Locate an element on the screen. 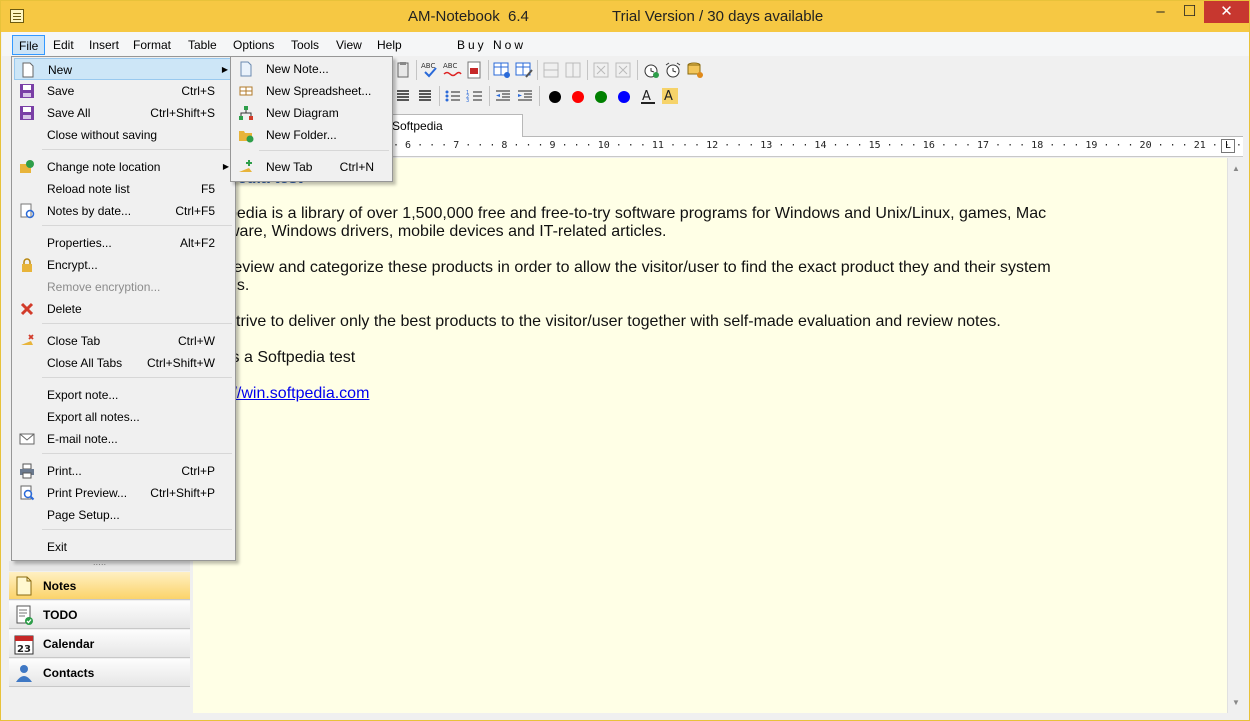  contacts-icon is located at coordinates (24, 673).